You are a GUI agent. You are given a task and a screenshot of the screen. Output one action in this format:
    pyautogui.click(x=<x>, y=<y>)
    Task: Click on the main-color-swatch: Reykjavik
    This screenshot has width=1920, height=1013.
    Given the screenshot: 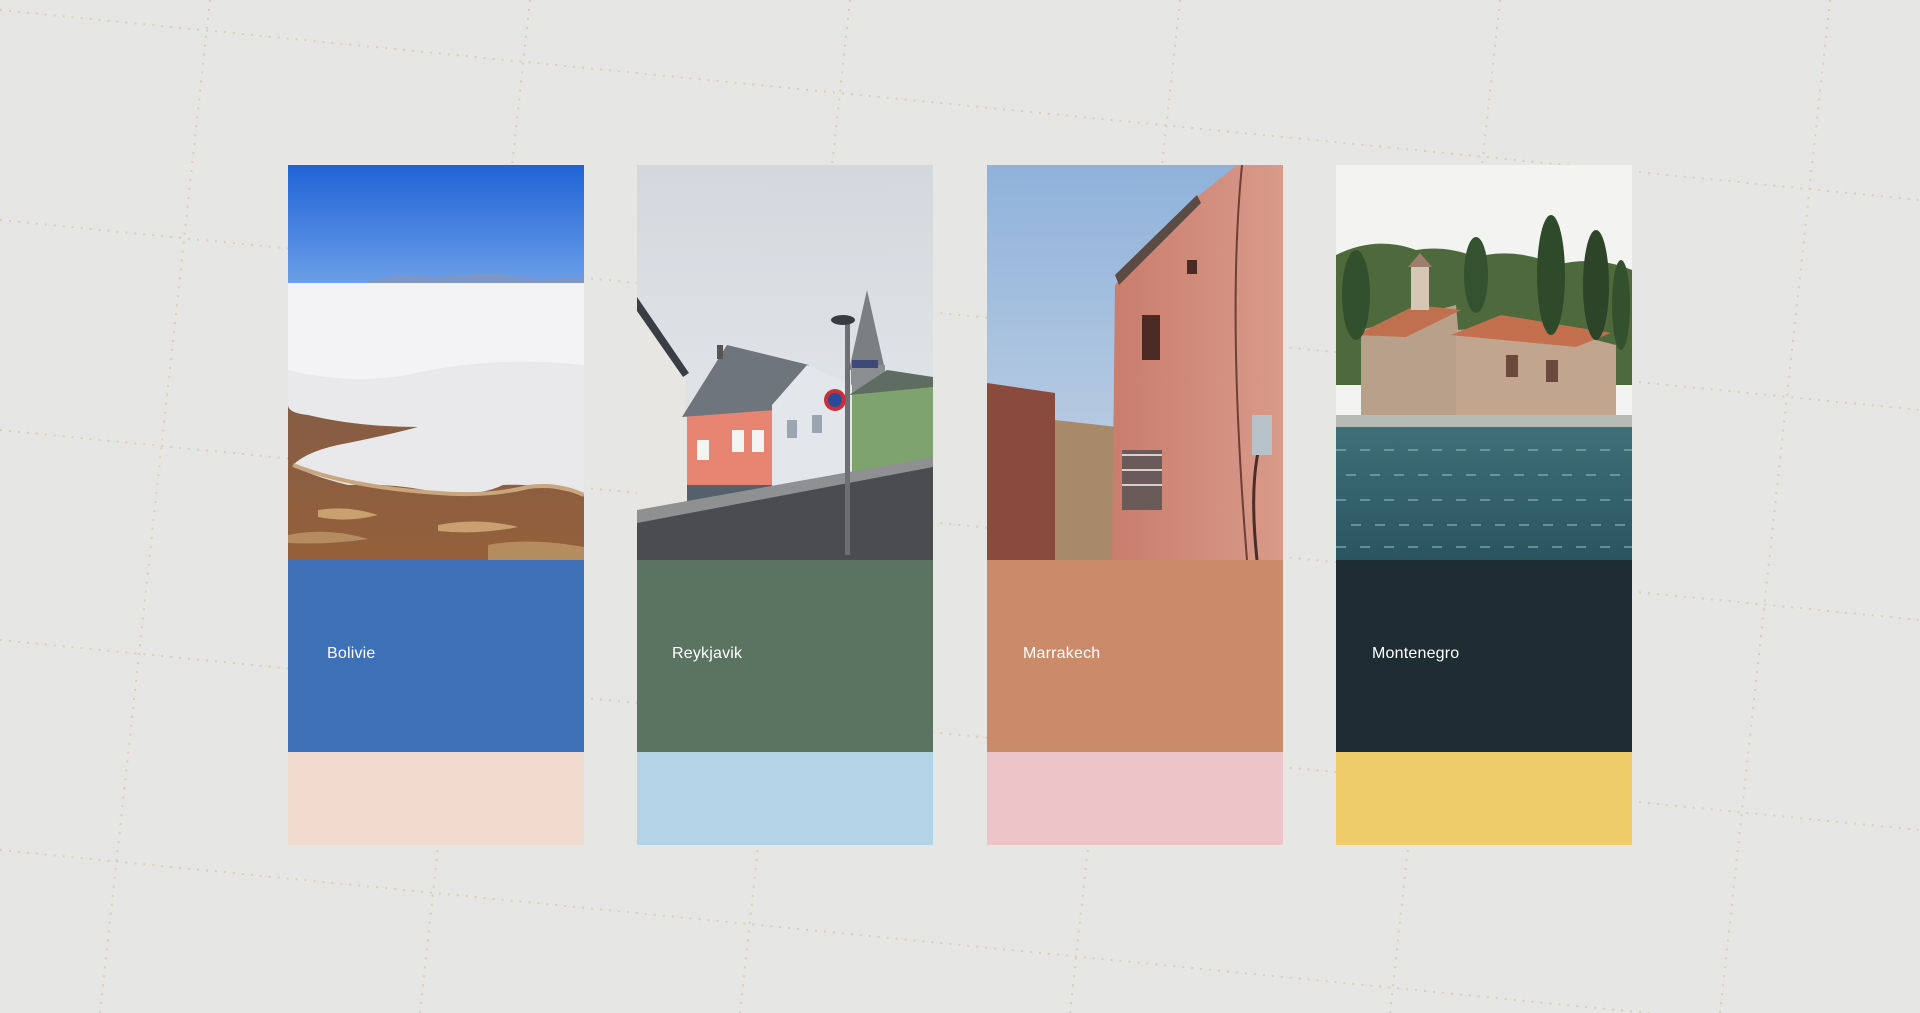 What is the action you would take?
    pyautogui.click(x=785, y=656)
    